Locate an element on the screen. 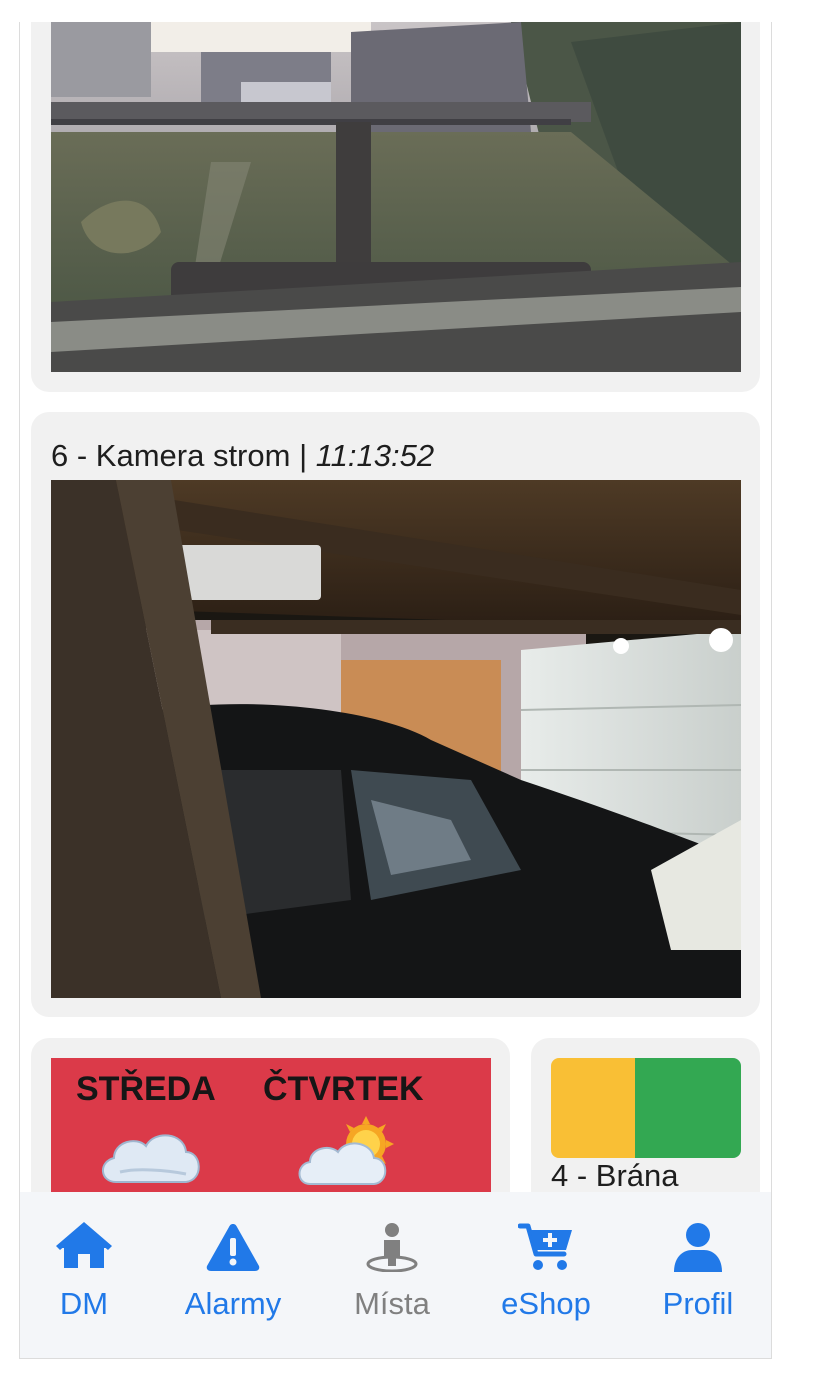  tab-label: DM is located at coordinates (84, 1303).